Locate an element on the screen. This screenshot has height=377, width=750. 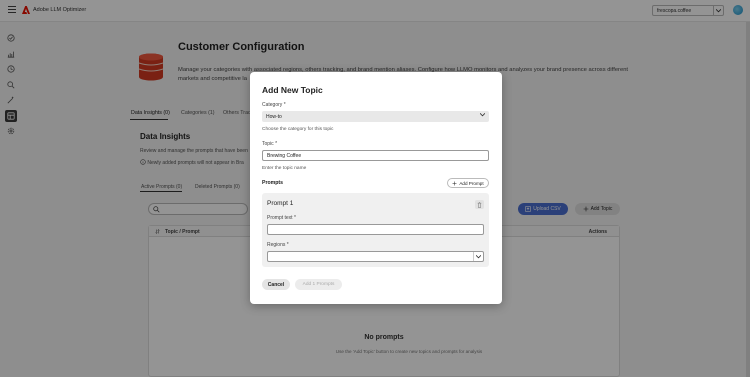
topic-label-text: Topic is located at coordinates (268, 144).